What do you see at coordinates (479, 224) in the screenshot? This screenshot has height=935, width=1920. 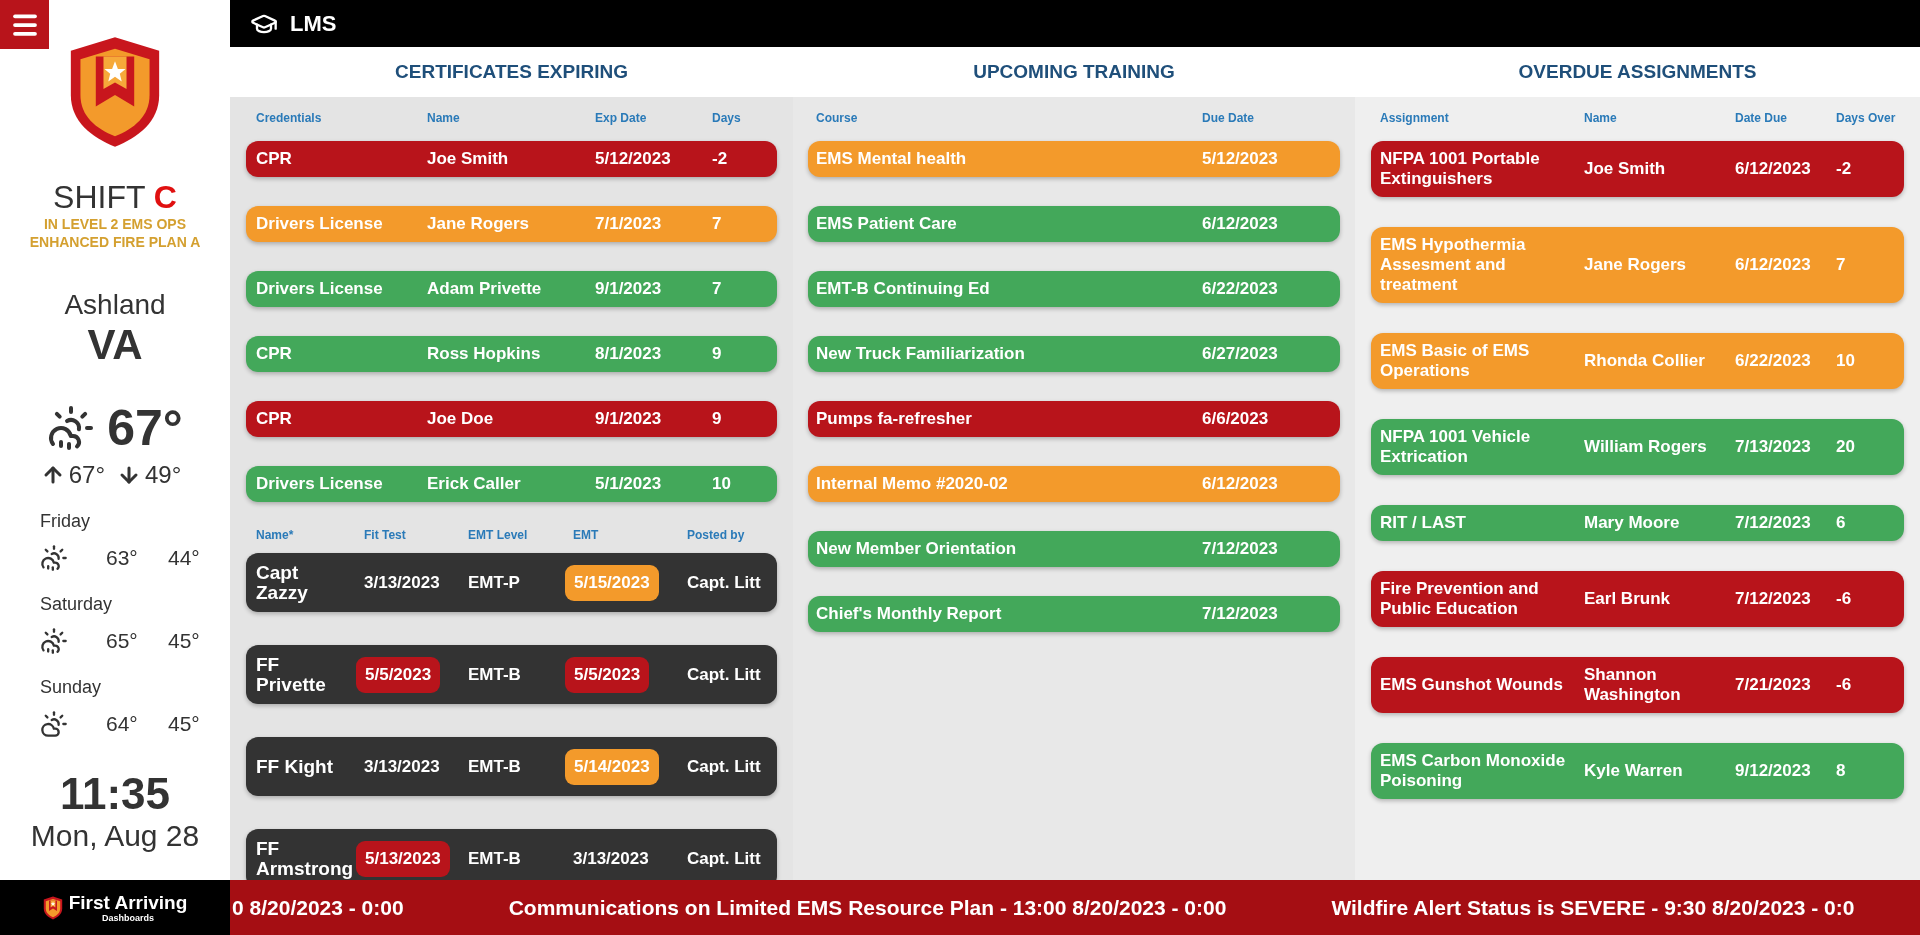 I see `table-cell-text: Jane Rogers` at bounding box center [479, 224].